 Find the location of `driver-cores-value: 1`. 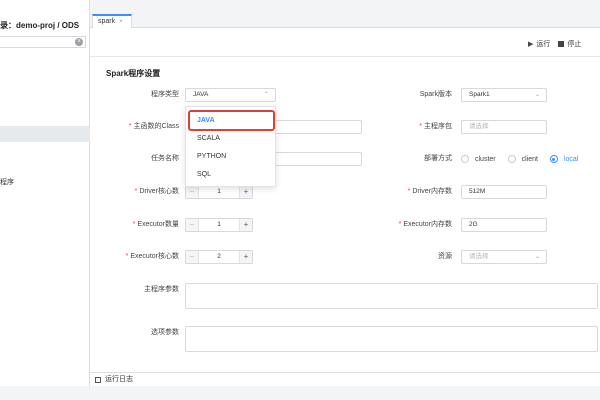

driver-cores-value: 1 is located at coordinates (219, 192).